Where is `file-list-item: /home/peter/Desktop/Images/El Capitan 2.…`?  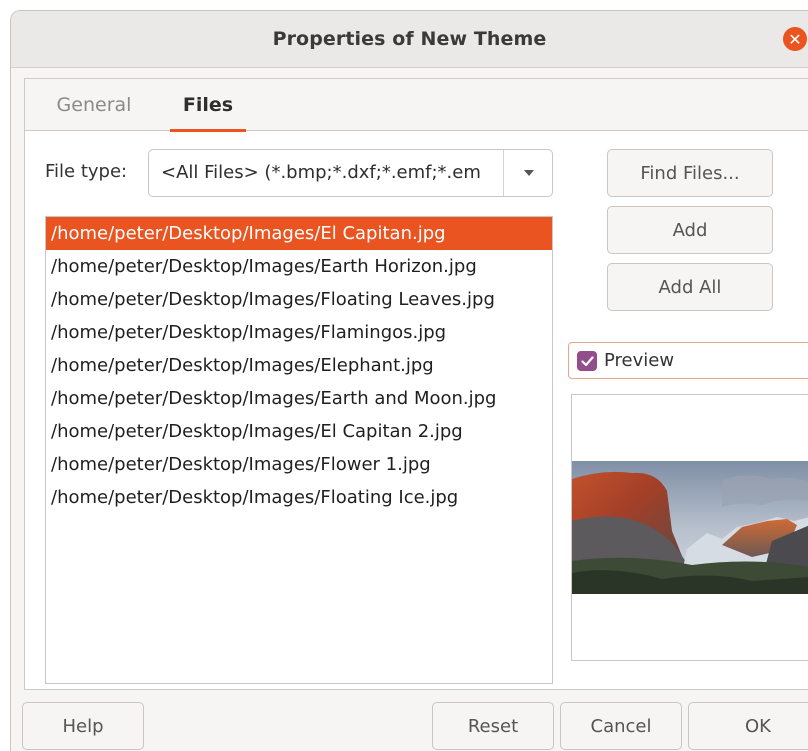
file-list-item: /home/peter/Desktop/Images/El Capitan 2.… is located at coordinates (299, 431).